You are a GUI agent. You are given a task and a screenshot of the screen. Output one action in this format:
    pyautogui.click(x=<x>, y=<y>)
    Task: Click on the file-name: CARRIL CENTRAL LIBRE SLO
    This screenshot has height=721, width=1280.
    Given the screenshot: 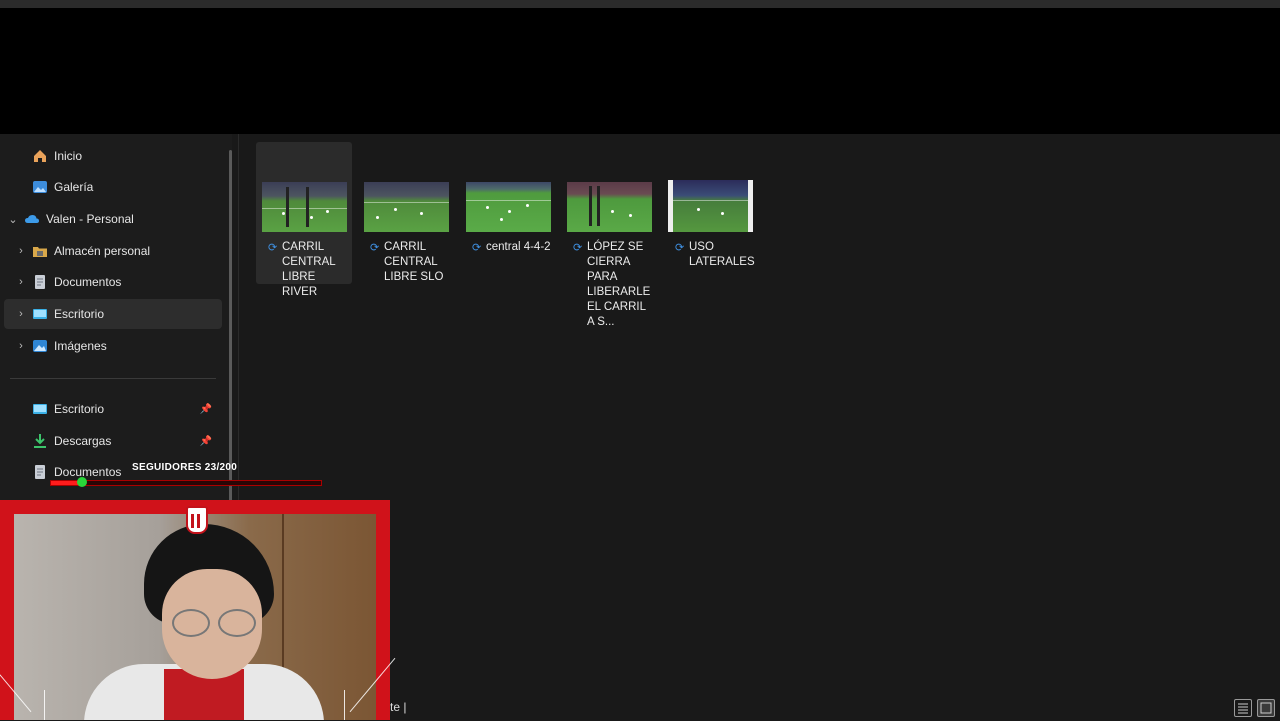 What is the action you would take?
    pyautogui.click(x=414, y=262)
    